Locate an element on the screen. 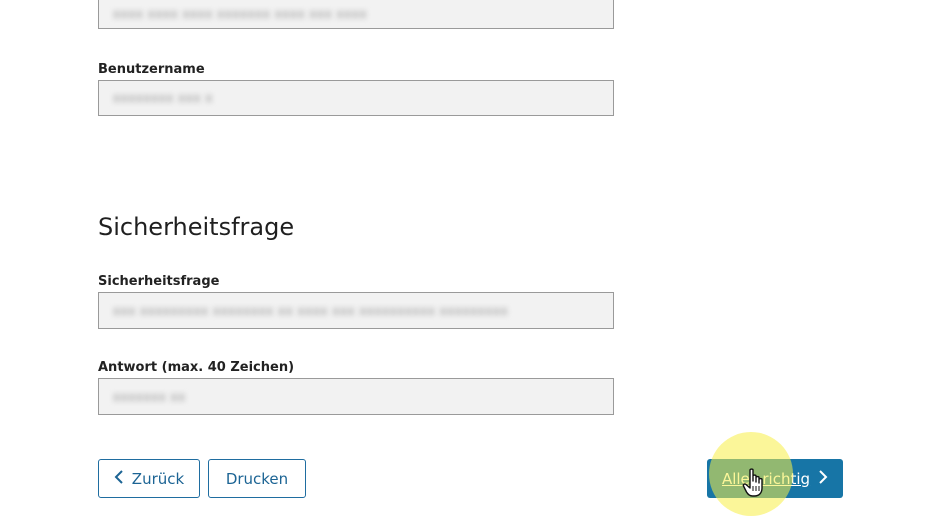  top-field: xxxx xxxx xxxx xxxxxxx xxxx xxx xxxx is located at coordinates (356, 14).